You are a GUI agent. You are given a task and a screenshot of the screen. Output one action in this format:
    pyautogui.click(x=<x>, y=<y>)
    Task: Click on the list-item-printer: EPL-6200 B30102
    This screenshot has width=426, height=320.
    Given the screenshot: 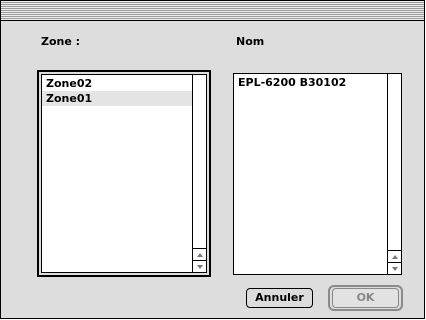 What is the action you would take?
    pyautogui.click(x=310, y=82)
    